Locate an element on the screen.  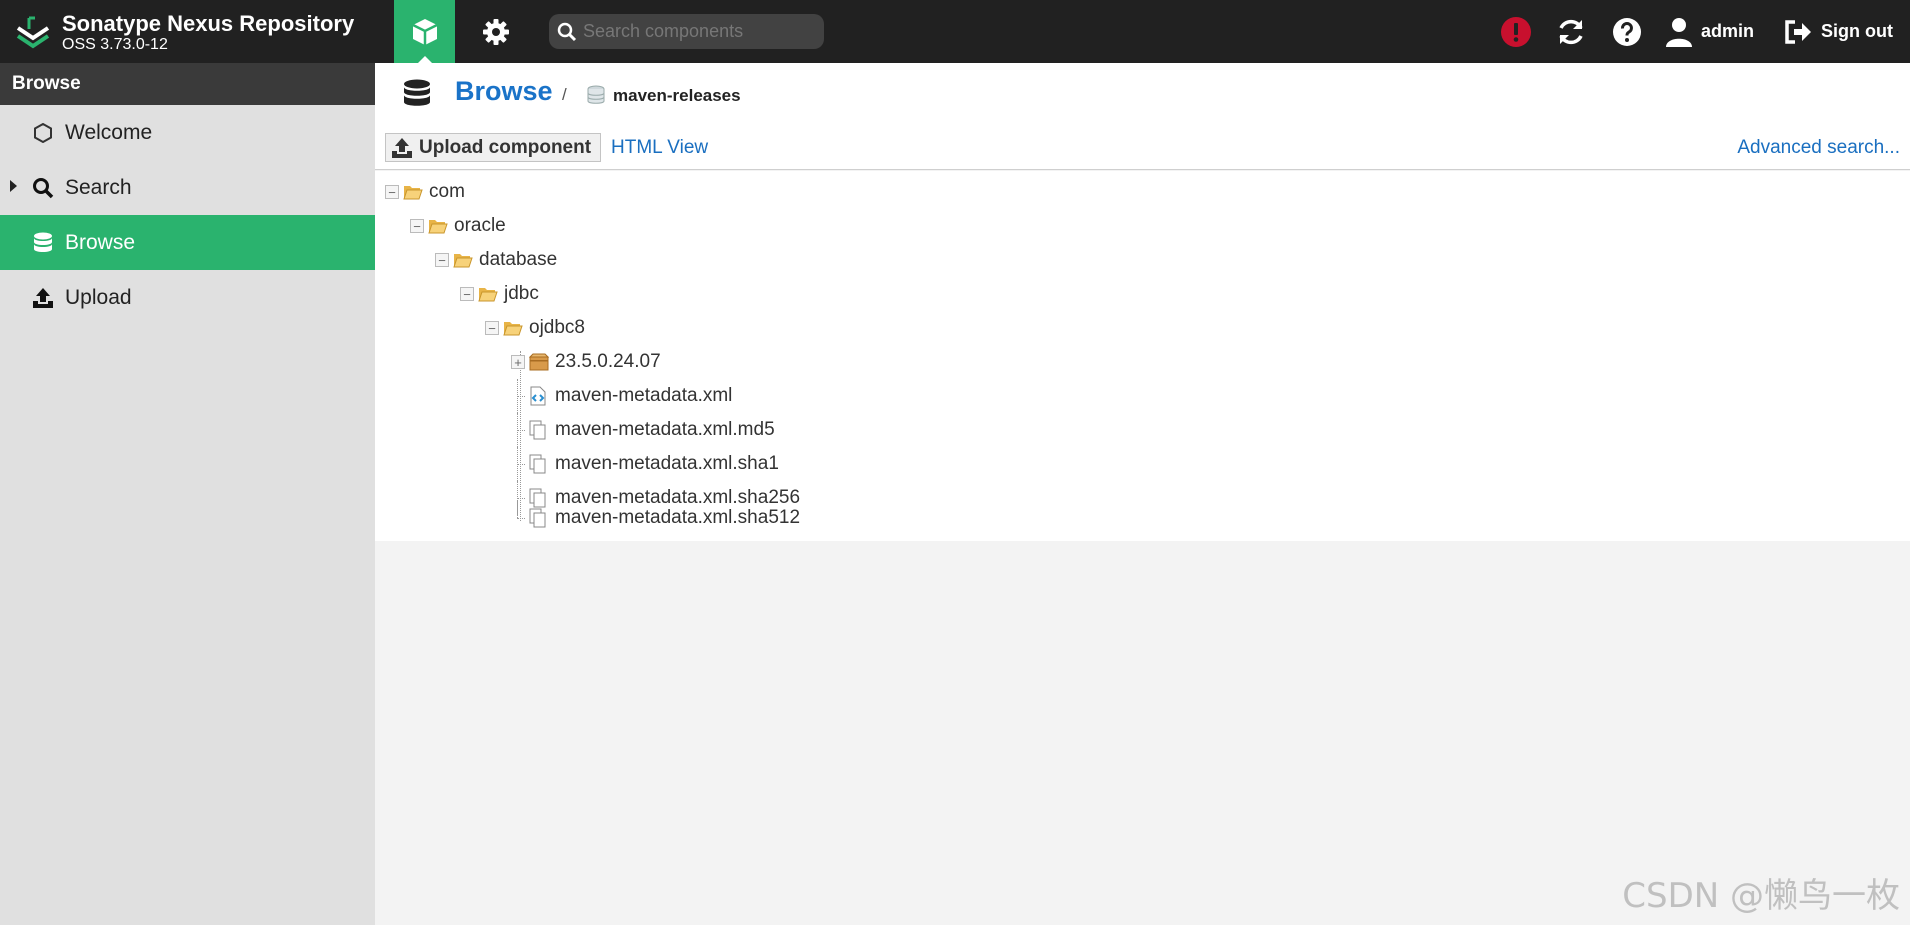
refresh-button is located at coordinates (1571, 31).